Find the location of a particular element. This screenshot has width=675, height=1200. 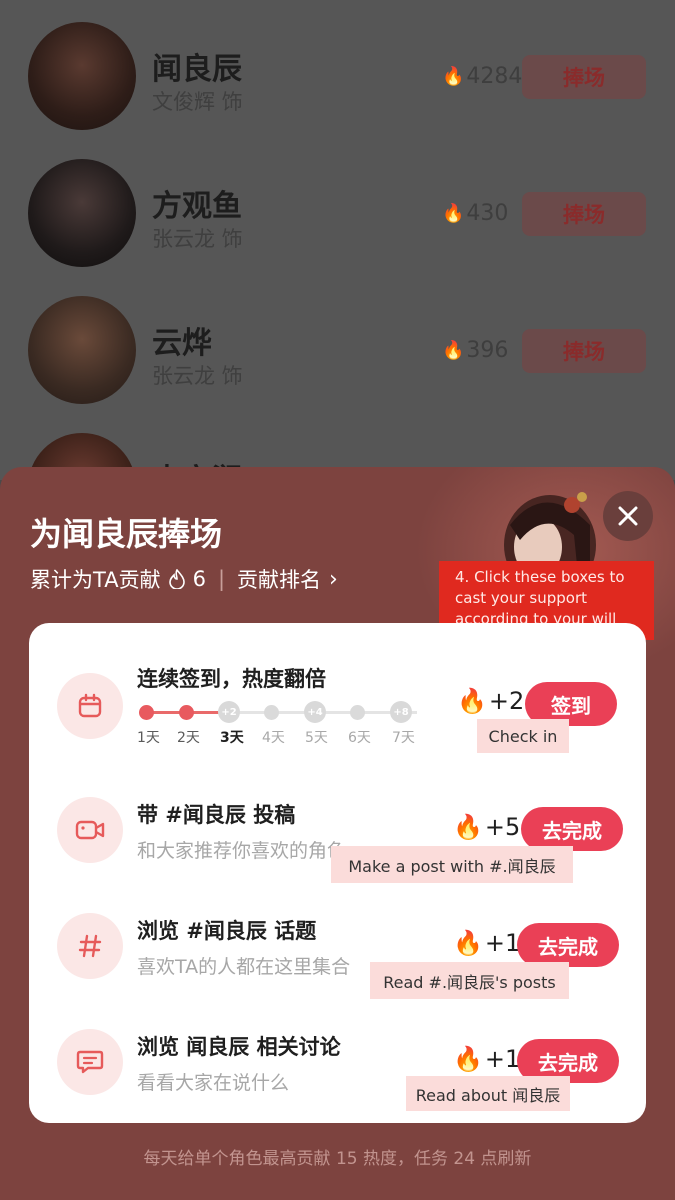

character-name: 闻良辰 is located at coordinates (197, 69).